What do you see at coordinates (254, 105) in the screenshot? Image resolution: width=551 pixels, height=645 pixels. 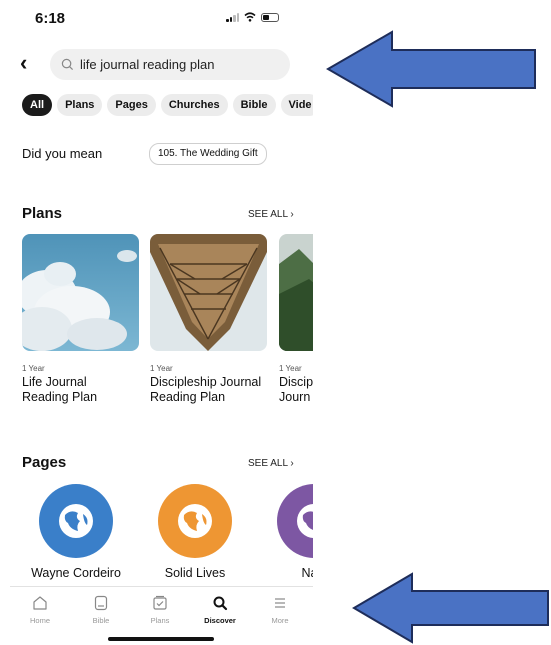 I see `chip-bible: Bible` at bounding box center [254, 105].